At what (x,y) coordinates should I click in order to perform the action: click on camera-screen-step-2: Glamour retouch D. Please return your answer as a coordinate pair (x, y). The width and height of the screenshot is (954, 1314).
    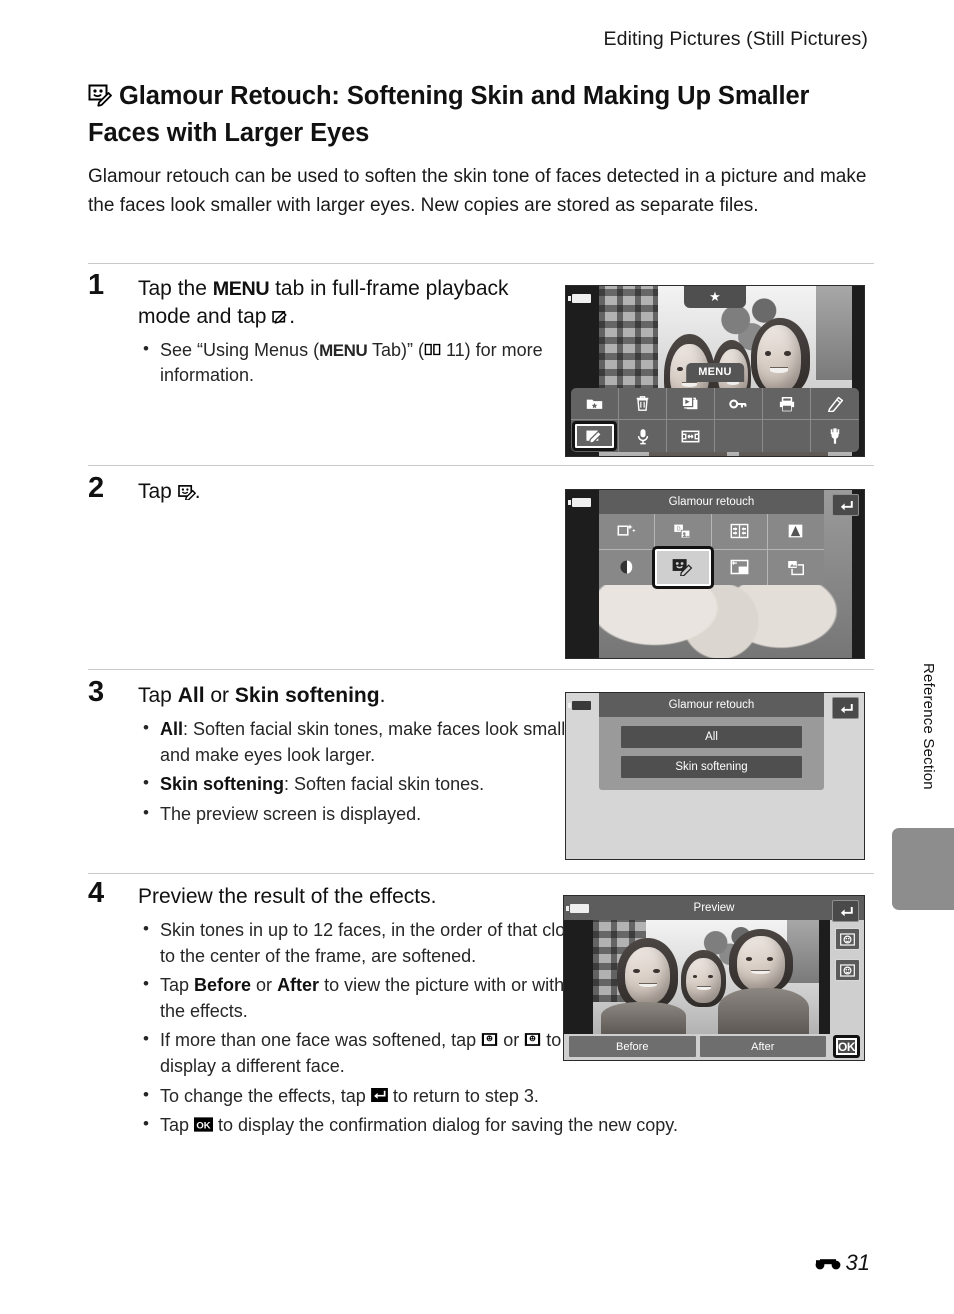
    Looking at the image, I should click on (715, 574).